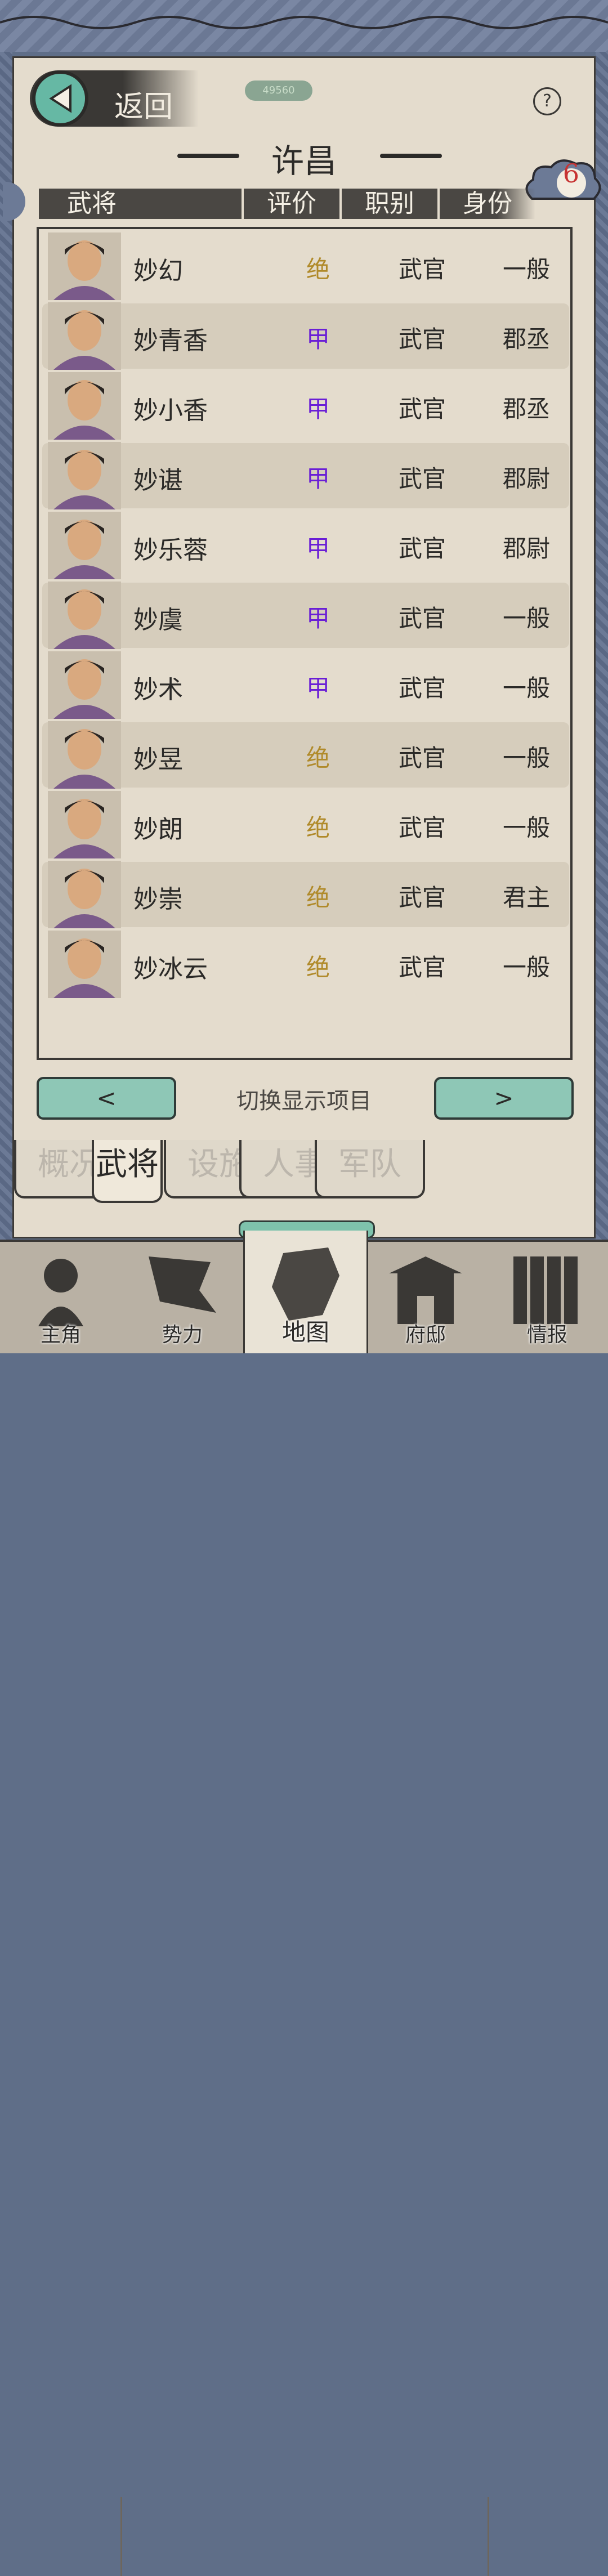 Image resolution: width=608 pixels, height=2576 pixels. I want to click on table-row: 妙术 甲 武官 一般, so click(305, 685).